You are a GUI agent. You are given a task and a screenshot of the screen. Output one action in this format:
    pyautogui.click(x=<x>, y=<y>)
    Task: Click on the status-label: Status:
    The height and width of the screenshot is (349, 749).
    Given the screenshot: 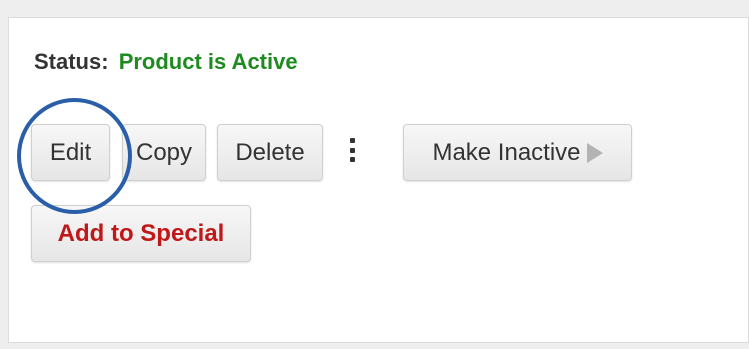 What is the action you would take?
    pyautogui.click(x=71, y=61)
    